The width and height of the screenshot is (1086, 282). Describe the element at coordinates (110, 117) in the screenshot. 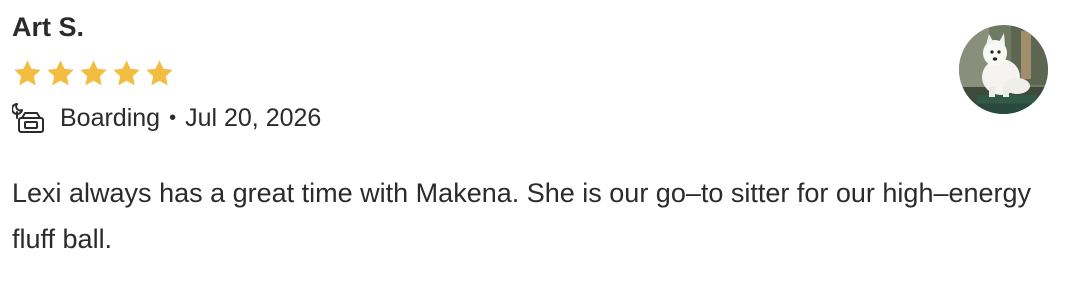

I see `service-type: Boarding` at that location.